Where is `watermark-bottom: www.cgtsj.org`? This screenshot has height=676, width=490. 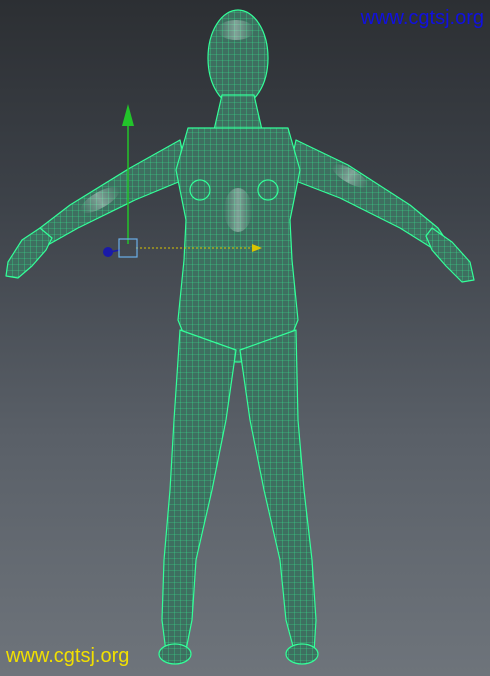
watermark-bottom: www.cgtsj.org is located at coordinates (68, 656).